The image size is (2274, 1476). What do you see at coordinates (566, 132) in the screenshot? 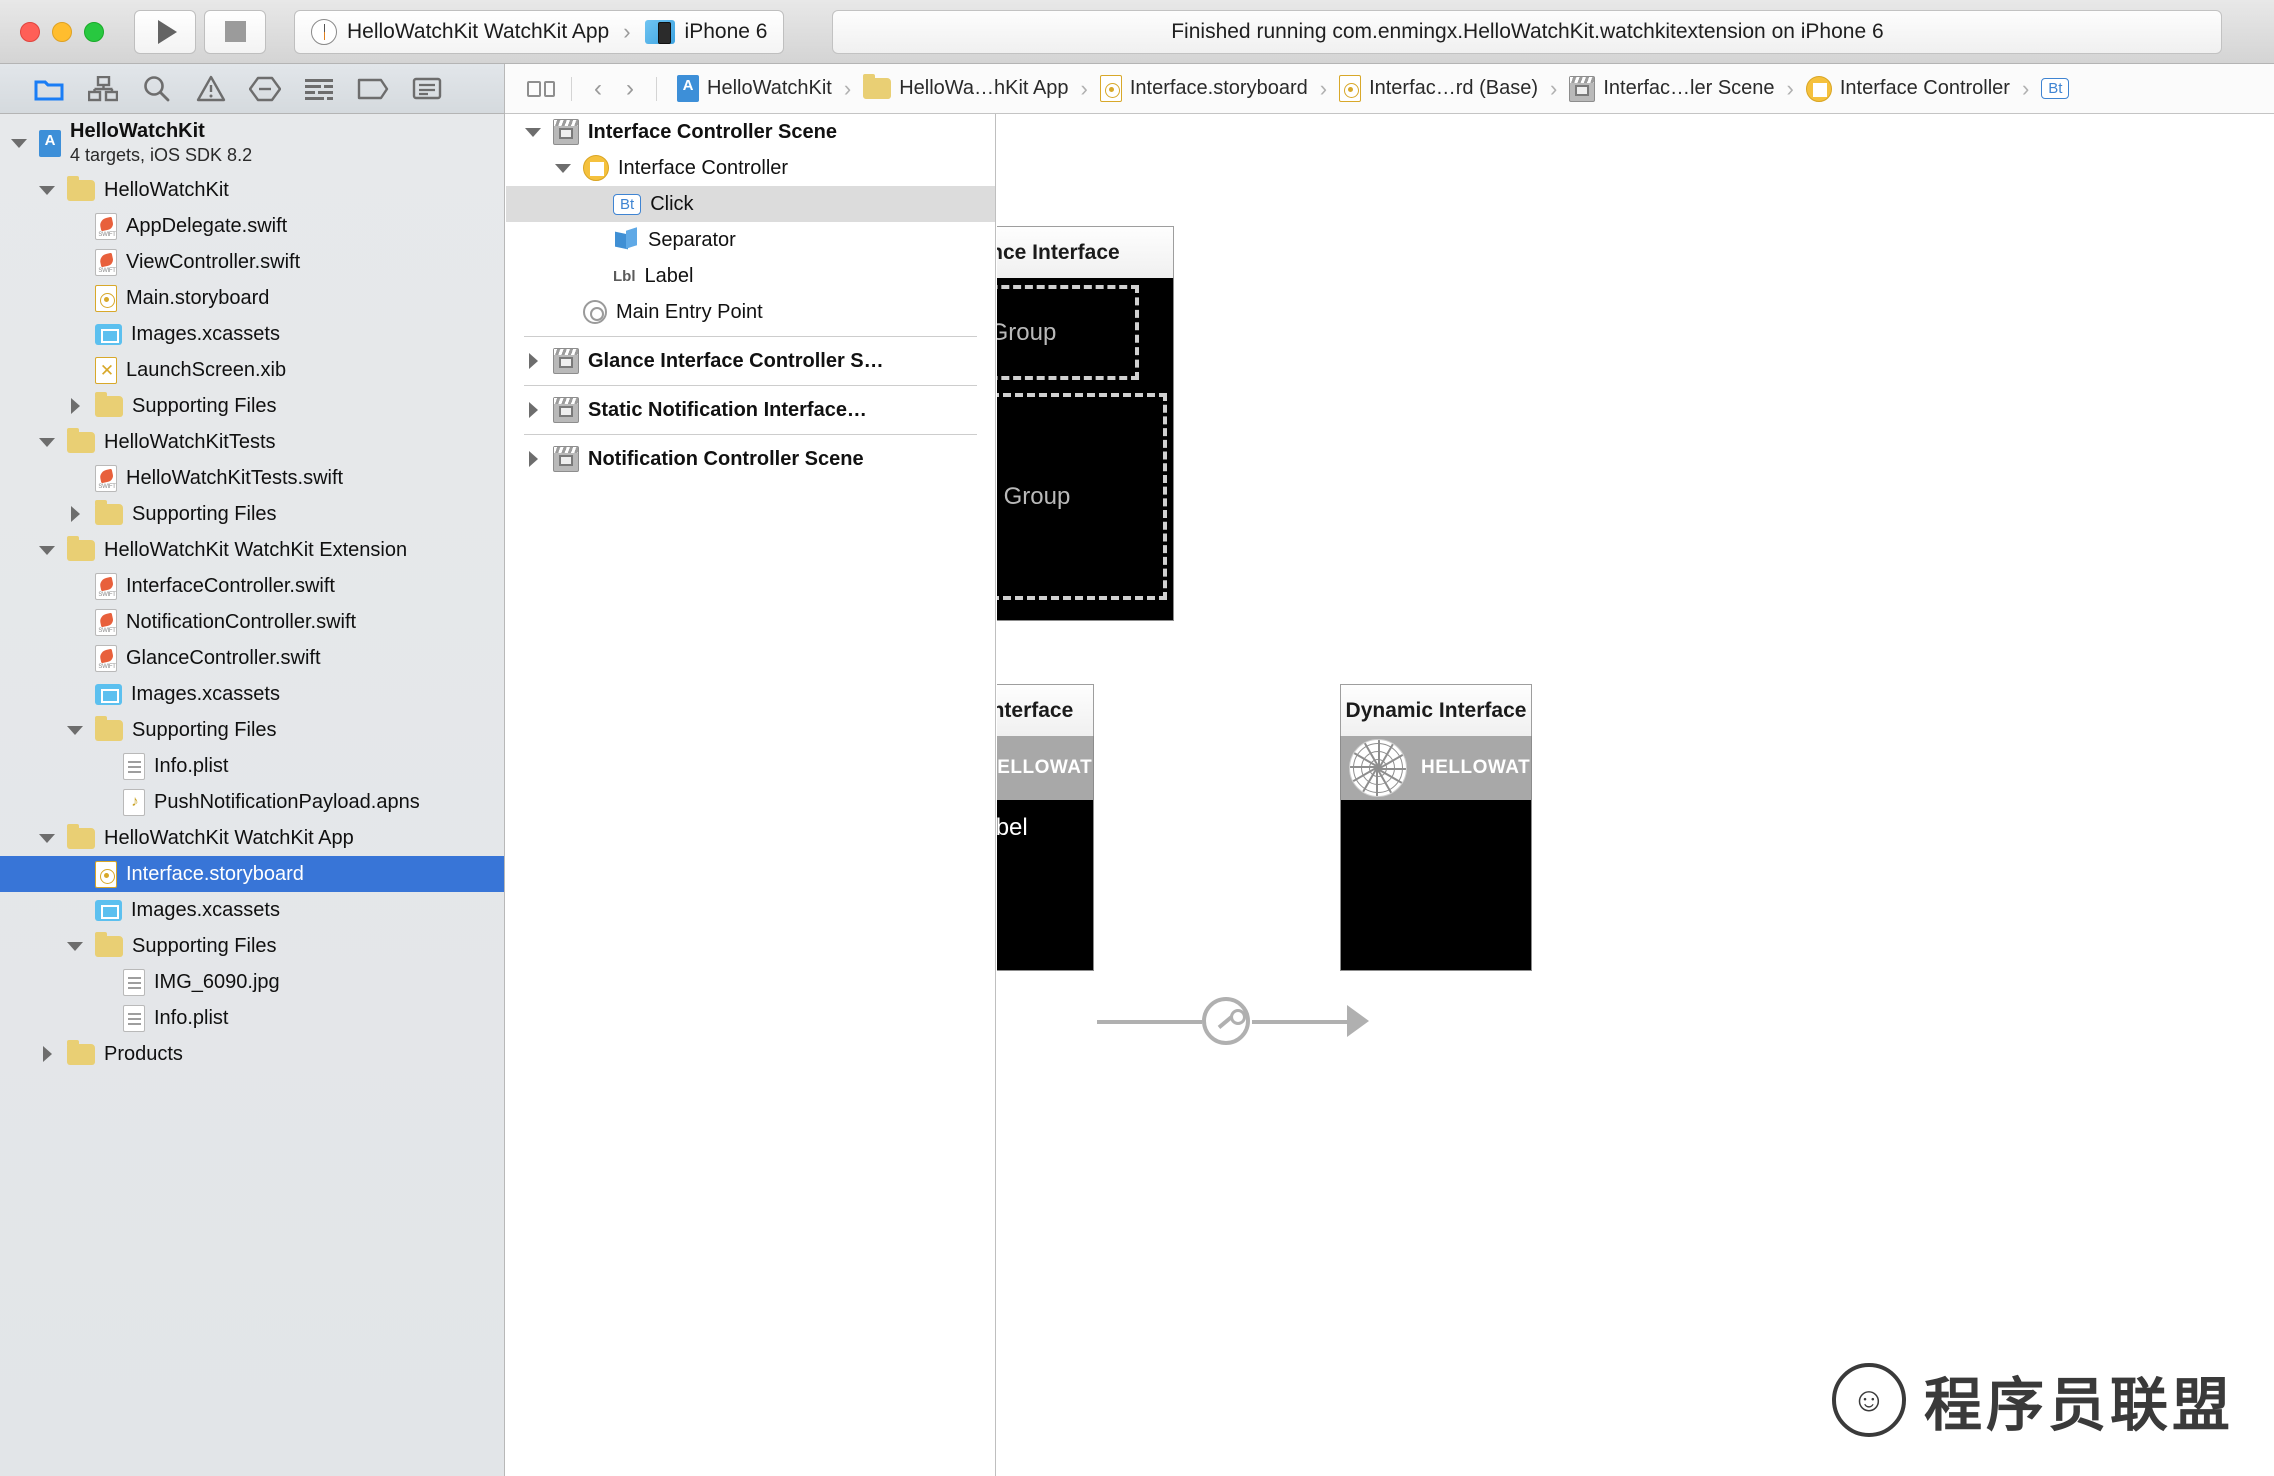
I see `scene-icon` at bounding box center [566, 132].